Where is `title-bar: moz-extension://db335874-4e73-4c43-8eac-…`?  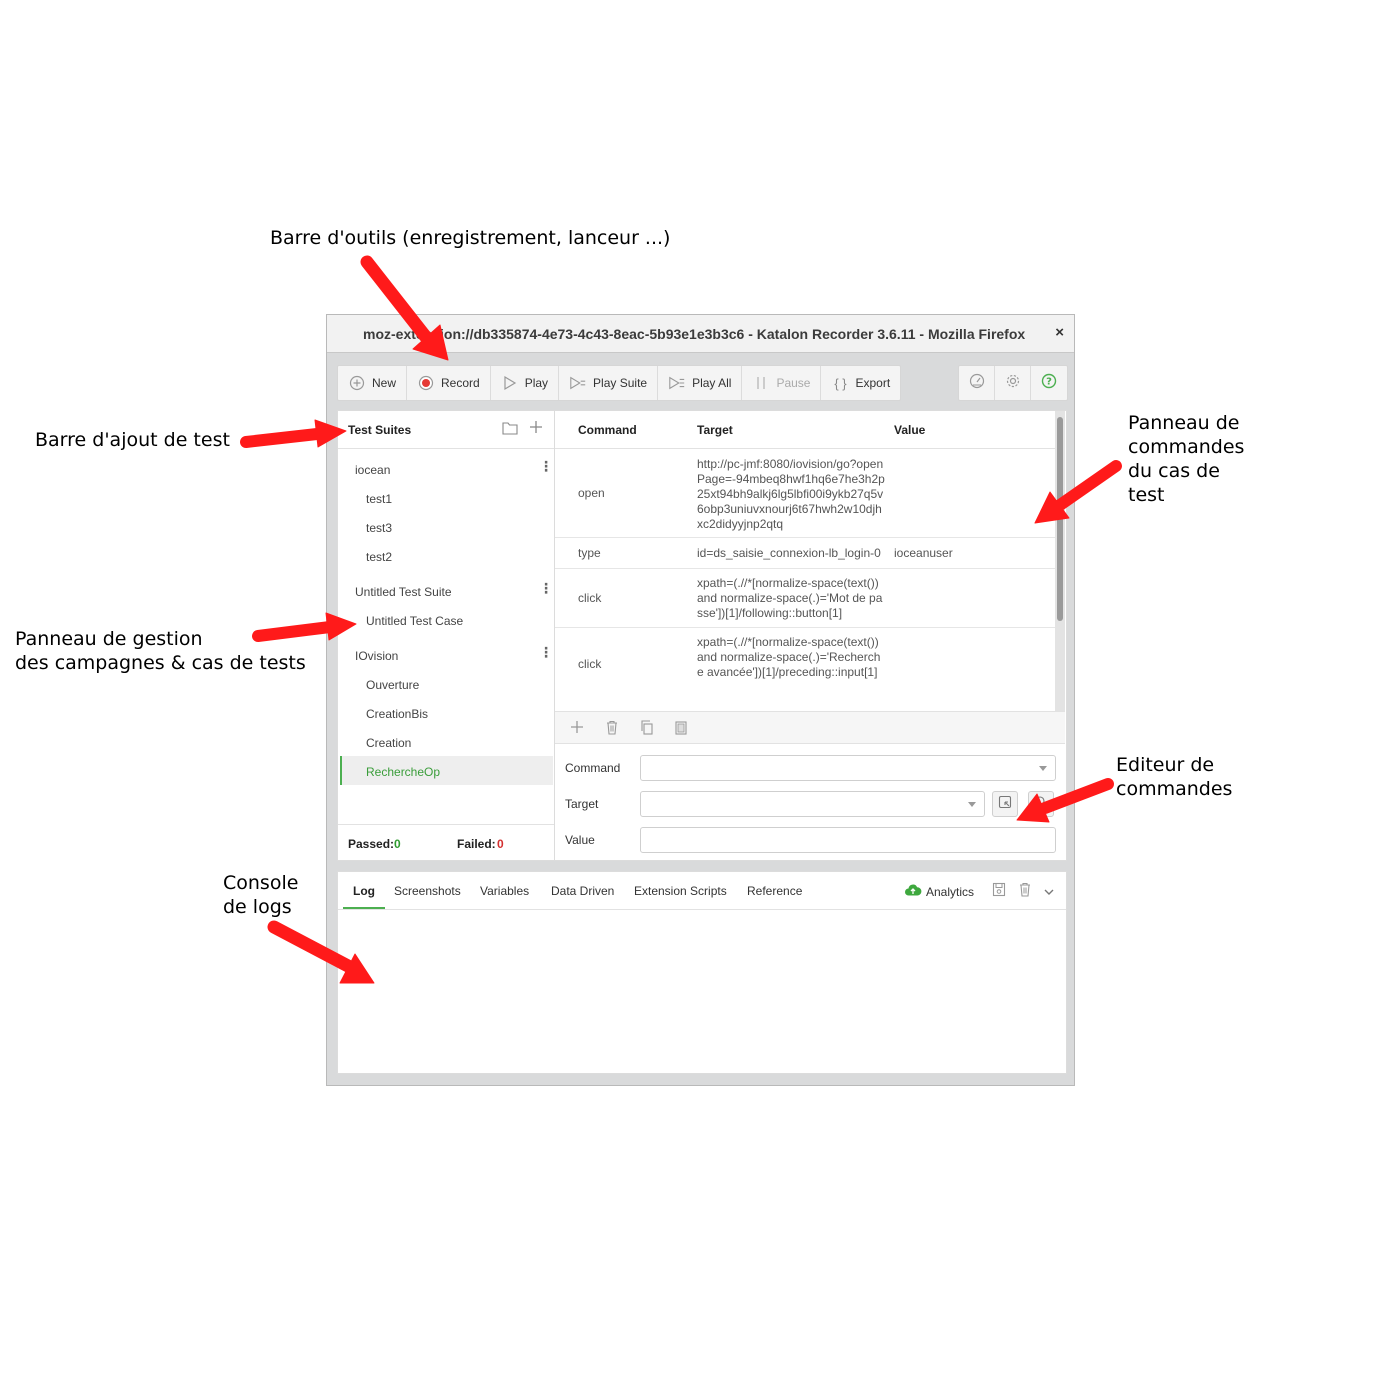 title-bar: moz-extension://db335874-4e73-4c43-8eac-… is located at coordinates (700, 334).